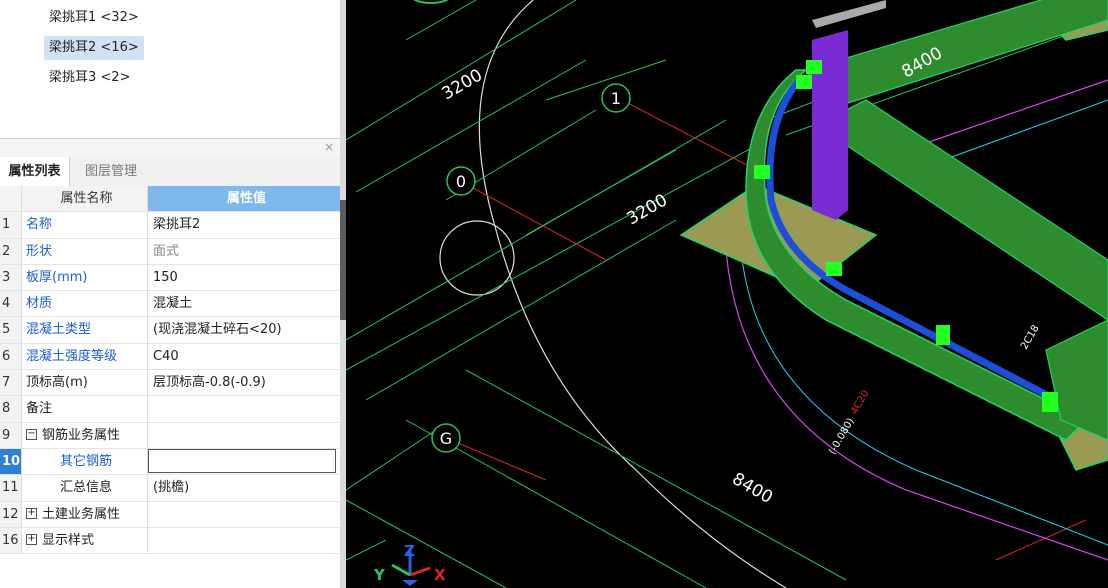  What do you see at coordinates (242, 460) in the screenshot?
I see `value-edit-field` at bounding box center [242, 460].